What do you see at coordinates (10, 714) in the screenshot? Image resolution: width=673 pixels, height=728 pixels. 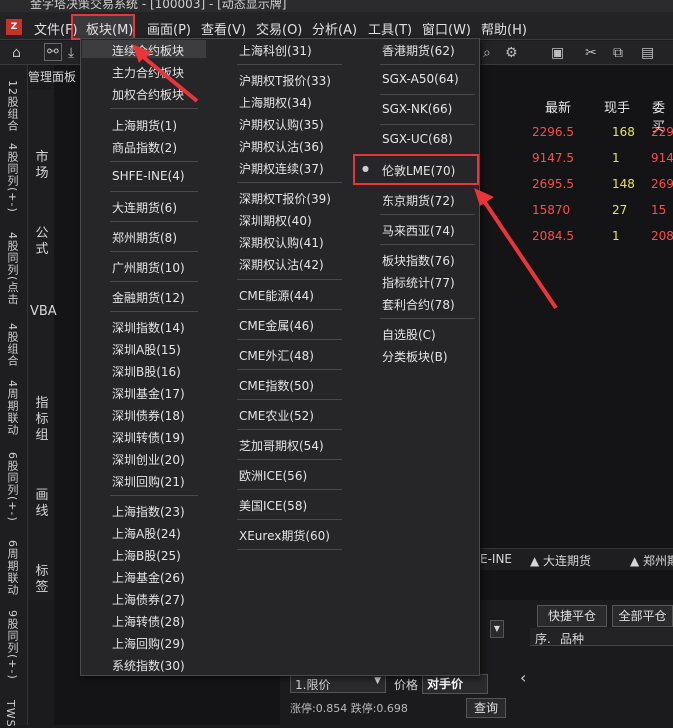 I see `layout-item-9: TWS` at bounding box center [10, 714].